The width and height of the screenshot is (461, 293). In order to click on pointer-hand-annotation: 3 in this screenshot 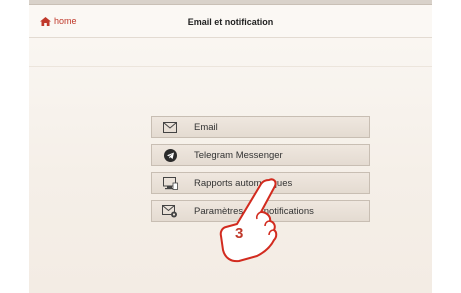, I will do `click(252, 223)`.